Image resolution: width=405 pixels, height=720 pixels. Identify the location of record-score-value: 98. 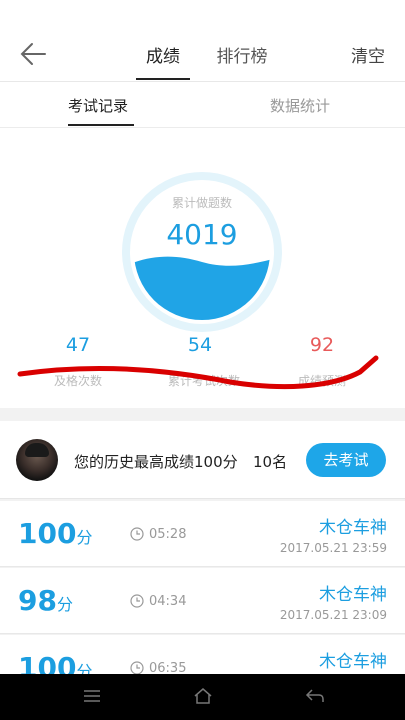
(37, 600).